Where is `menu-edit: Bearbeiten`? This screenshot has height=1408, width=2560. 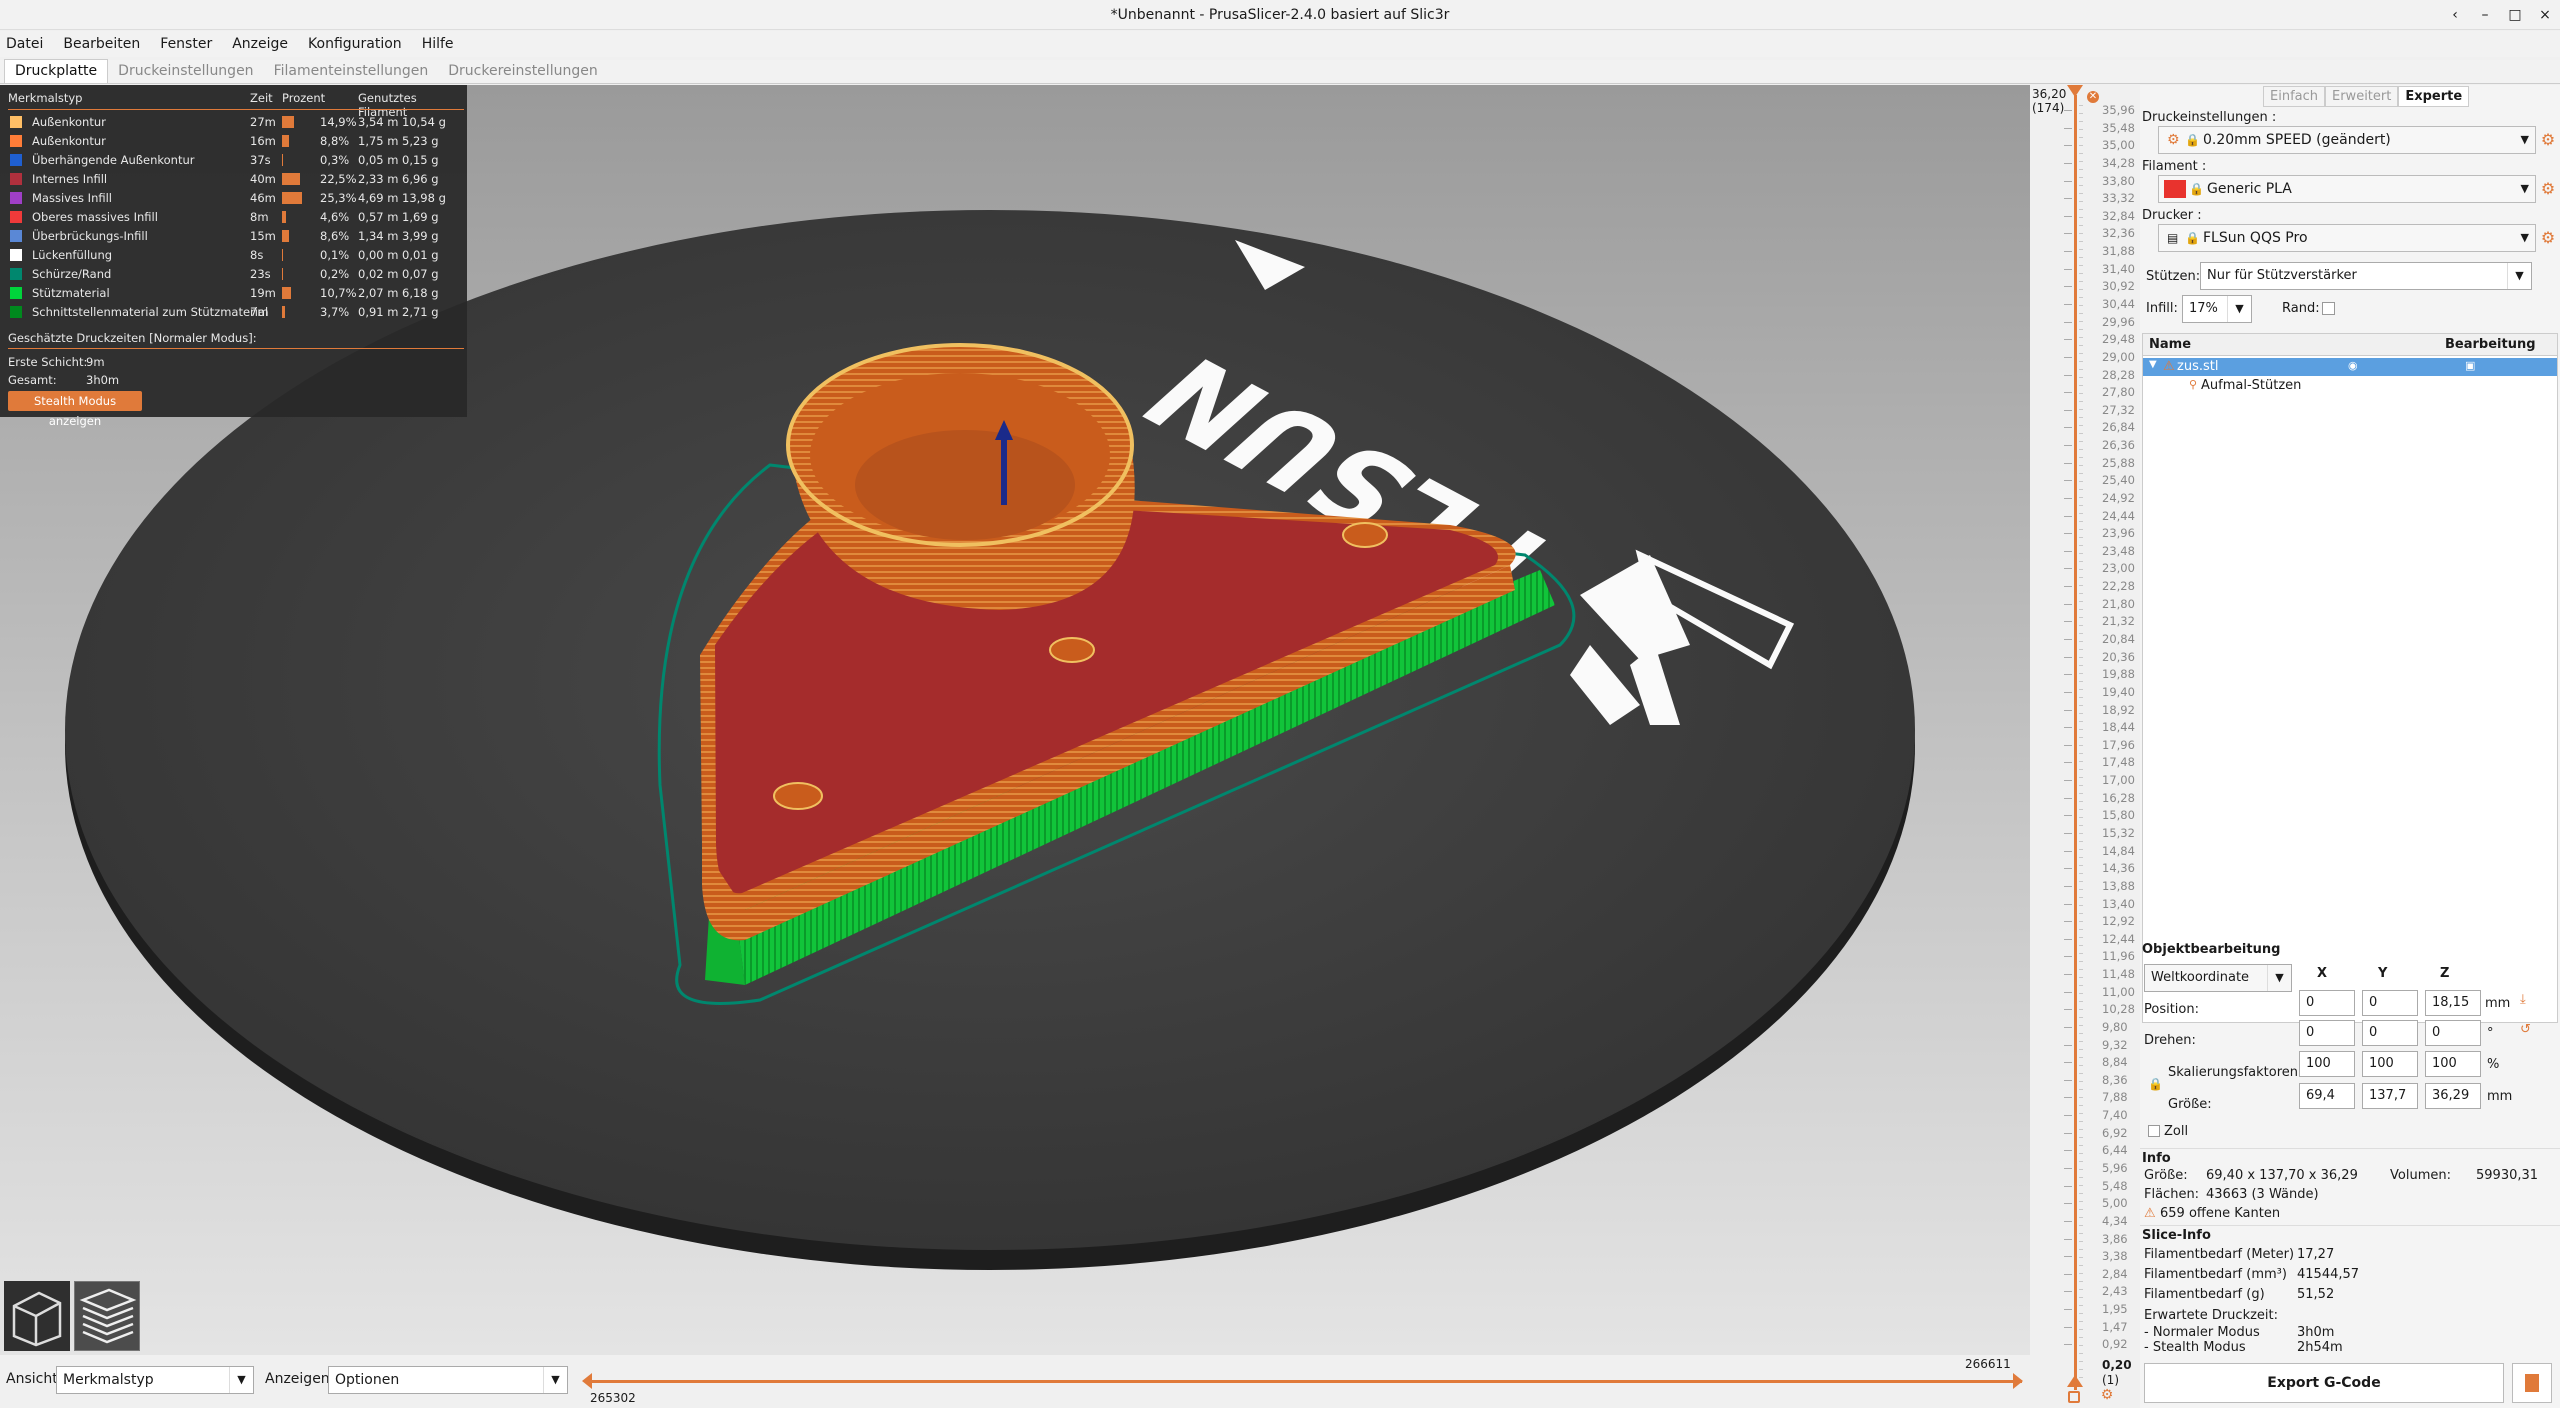 menu-edit: Bearbeiten is located at coordinates (101, 44).